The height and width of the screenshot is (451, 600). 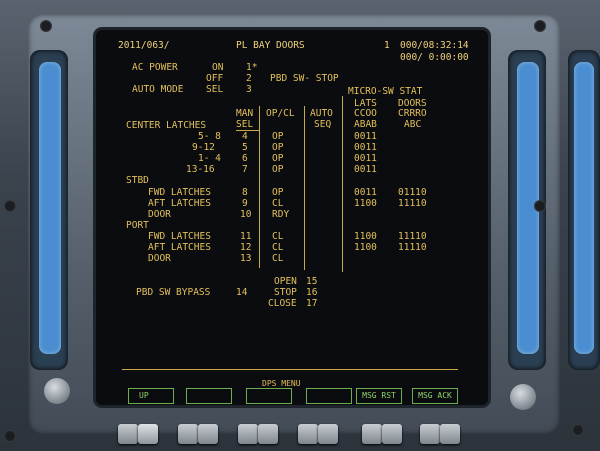 I want to click on auto-mode-label: AUTO MODE, so click(x=158, y=89).